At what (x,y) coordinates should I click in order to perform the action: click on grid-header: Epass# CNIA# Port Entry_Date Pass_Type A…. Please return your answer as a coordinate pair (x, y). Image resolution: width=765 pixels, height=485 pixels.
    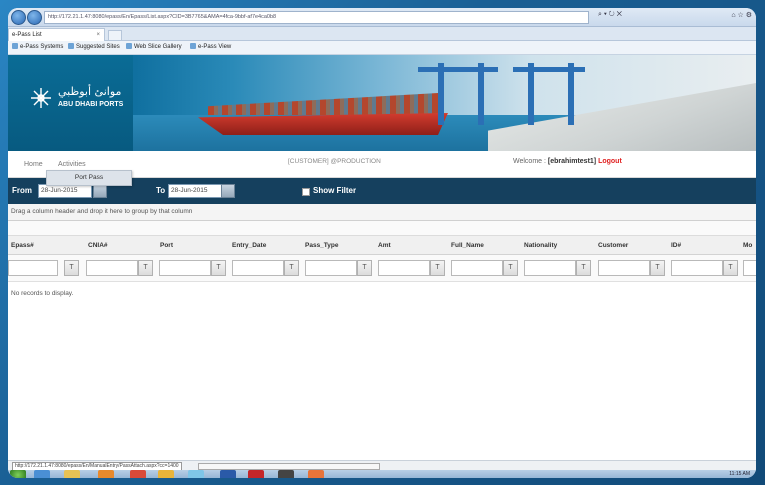
    Looking at the image, I should click on (382, 245).